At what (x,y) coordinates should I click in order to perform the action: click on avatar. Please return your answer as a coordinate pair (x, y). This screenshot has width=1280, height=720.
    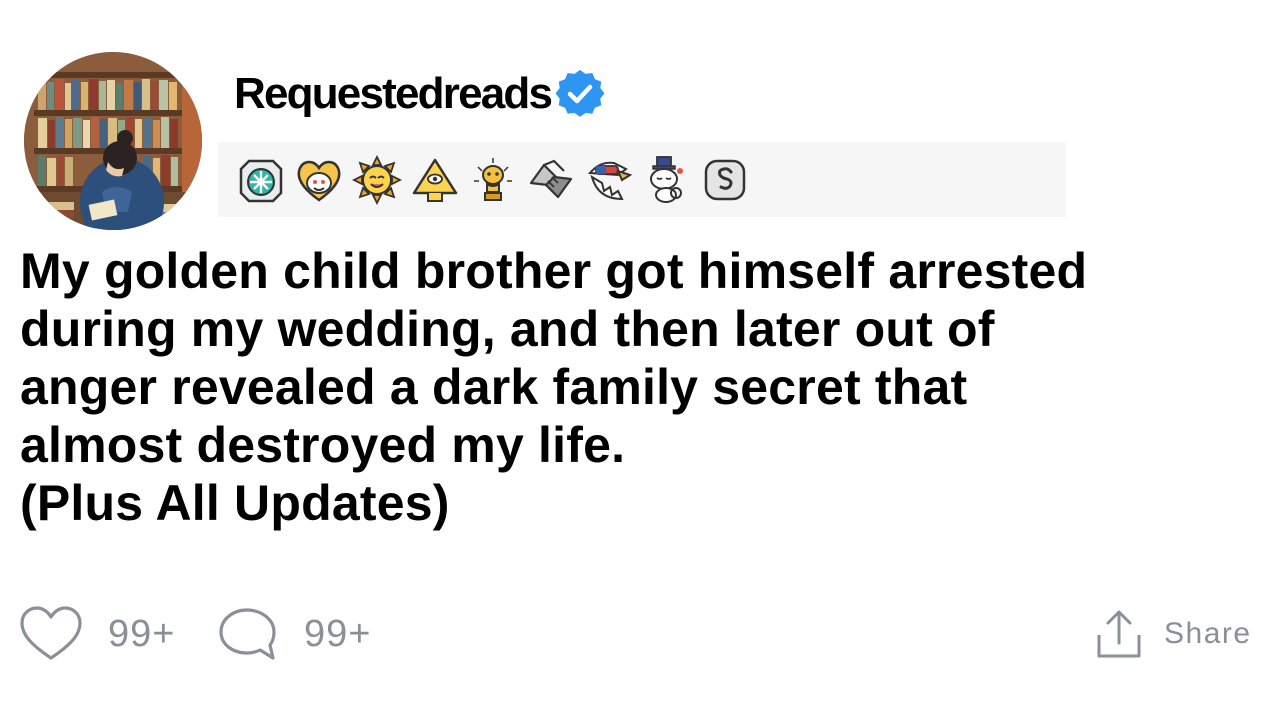
    Looking at the image, I should click on (113, 141).